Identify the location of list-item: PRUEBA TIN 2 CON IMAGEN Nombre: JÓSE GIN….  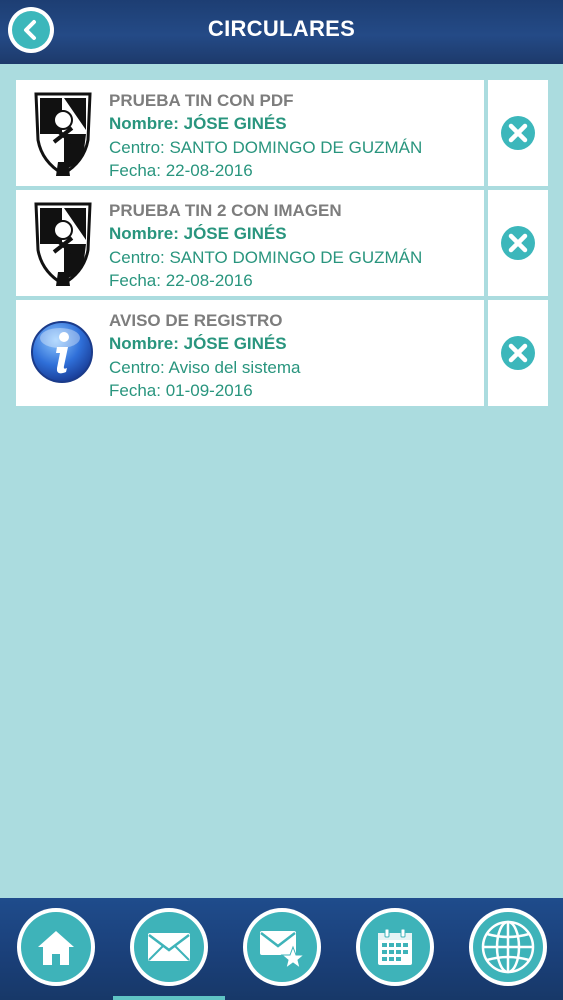
(282, 243).